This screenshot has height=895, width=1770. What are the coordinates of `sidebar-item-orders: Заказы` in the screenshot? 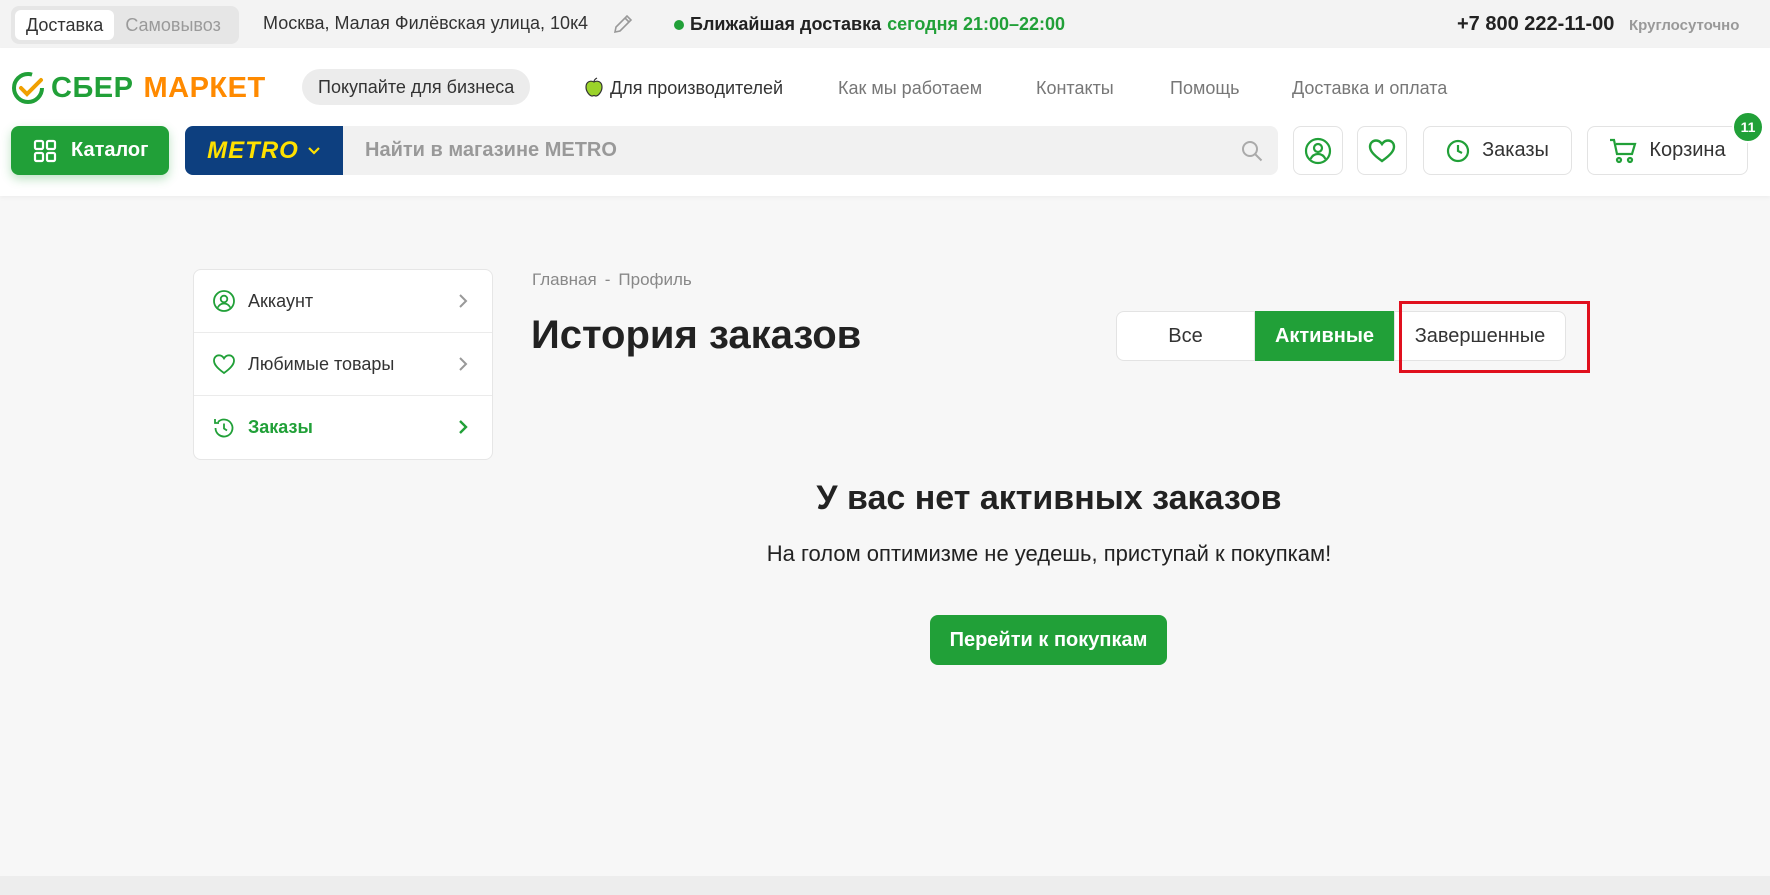 It's located at (343, 427).